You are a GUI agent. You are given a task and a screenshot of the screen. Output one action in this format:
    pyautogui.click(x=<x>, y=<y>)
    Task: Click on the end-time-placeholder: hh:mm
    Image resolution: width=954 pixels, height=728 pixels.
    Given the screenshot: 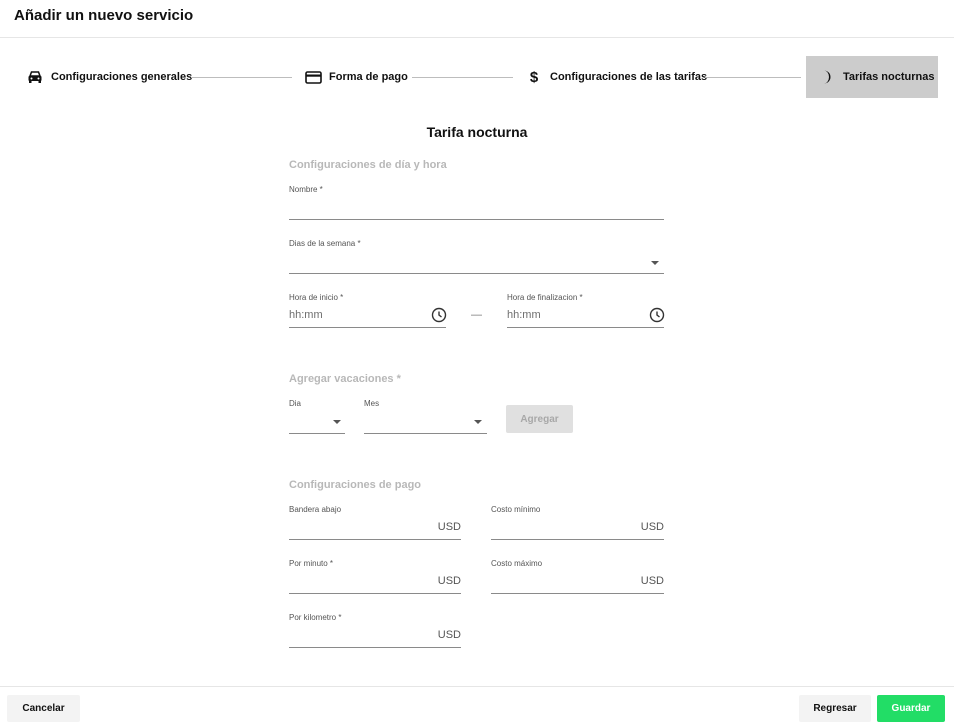 What is the action you would take?
    pyautogui.click(x=524, y=315)
    